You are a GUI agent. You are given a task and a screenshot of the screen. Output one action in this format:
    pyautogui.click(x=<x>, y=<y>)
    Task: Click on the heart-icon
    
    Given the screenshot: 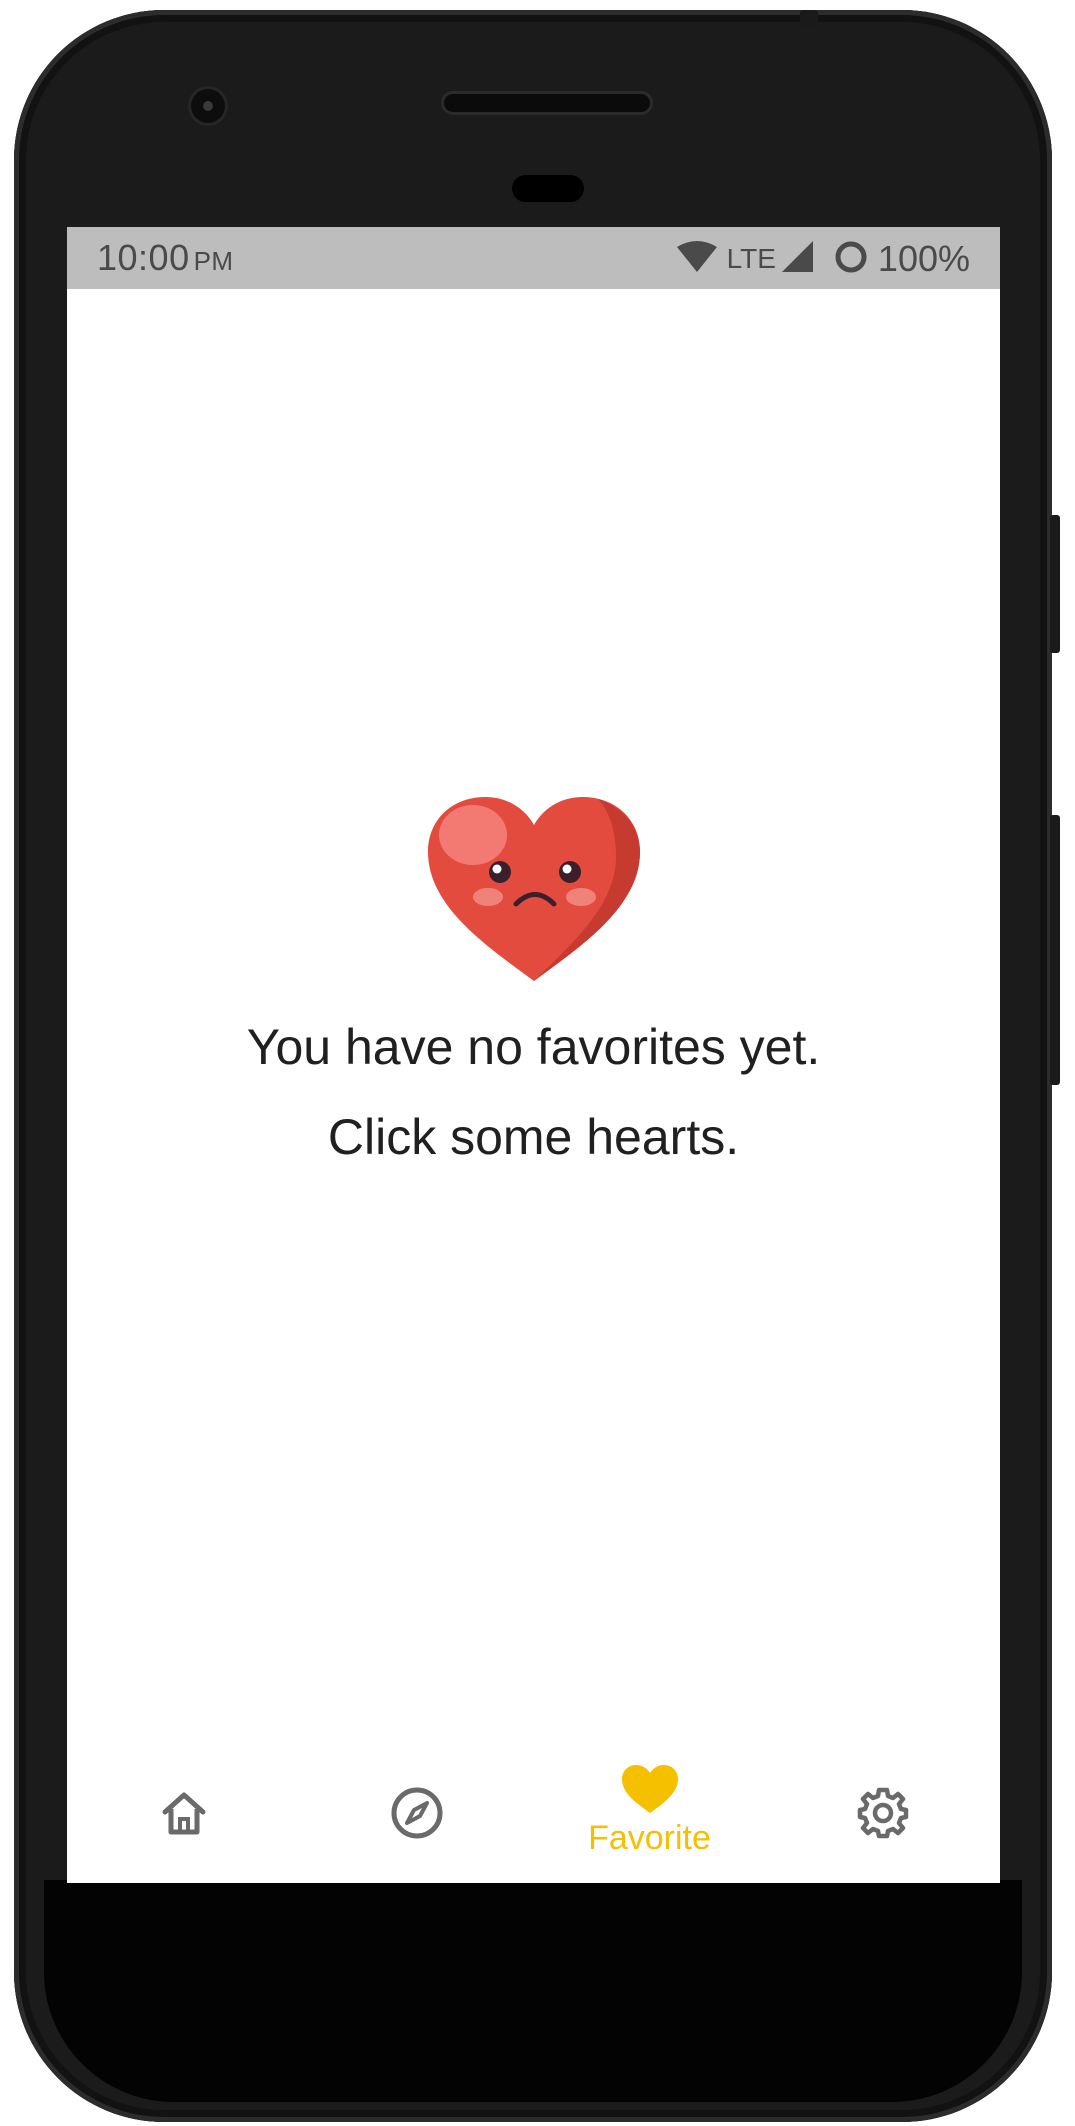 What is the action you would take?
    pyautogui.click(x=649, y=1791)
    